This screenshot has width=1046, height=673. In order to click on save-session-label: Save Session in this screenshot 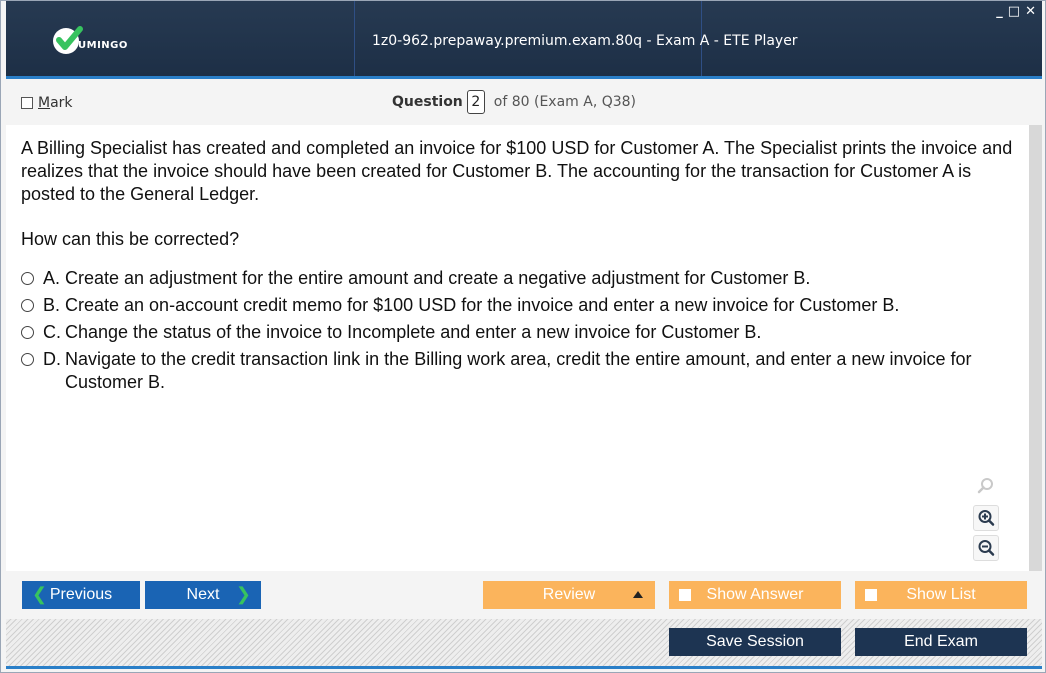, I will do `click(755, 641)`.